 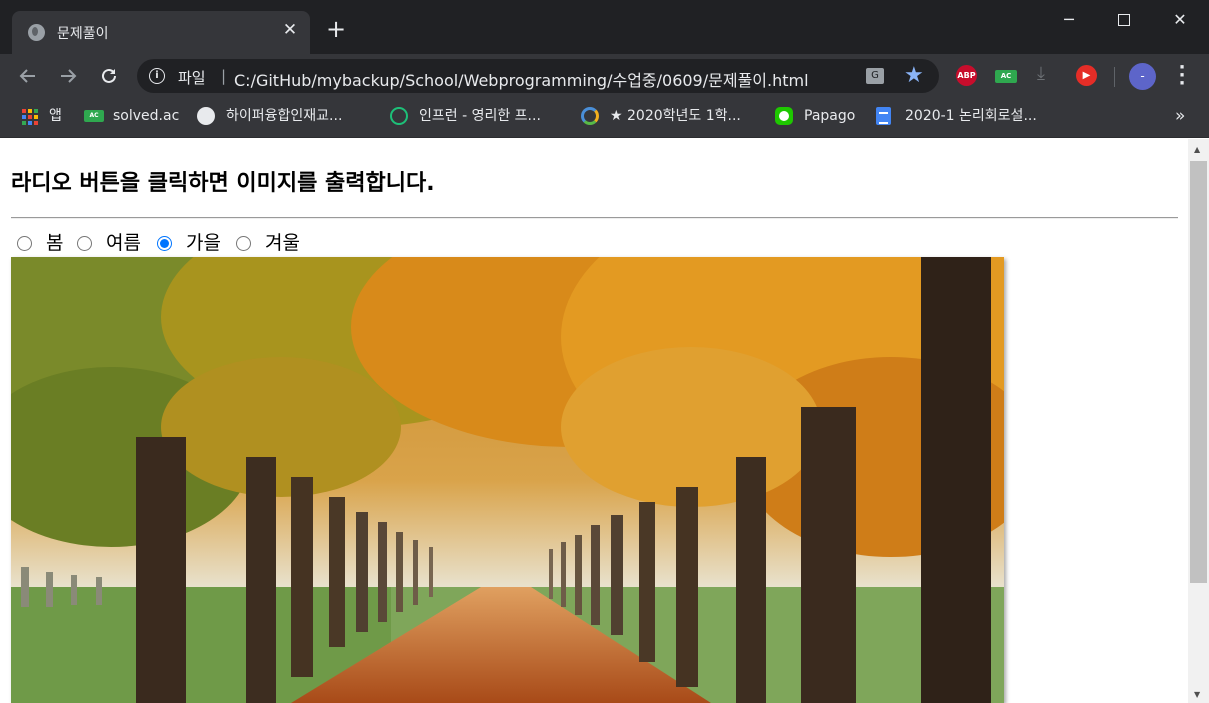 I want to click on solved-ac-extension-icon: AC, so click(x=1006, y=76).